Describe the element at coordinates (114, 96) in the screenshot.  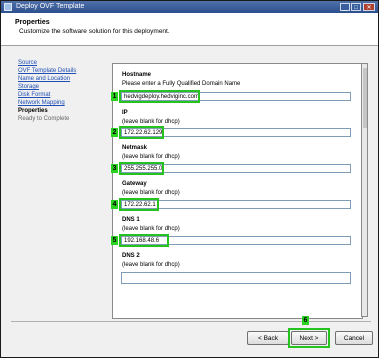
I see `marker-1: 1` at that location.